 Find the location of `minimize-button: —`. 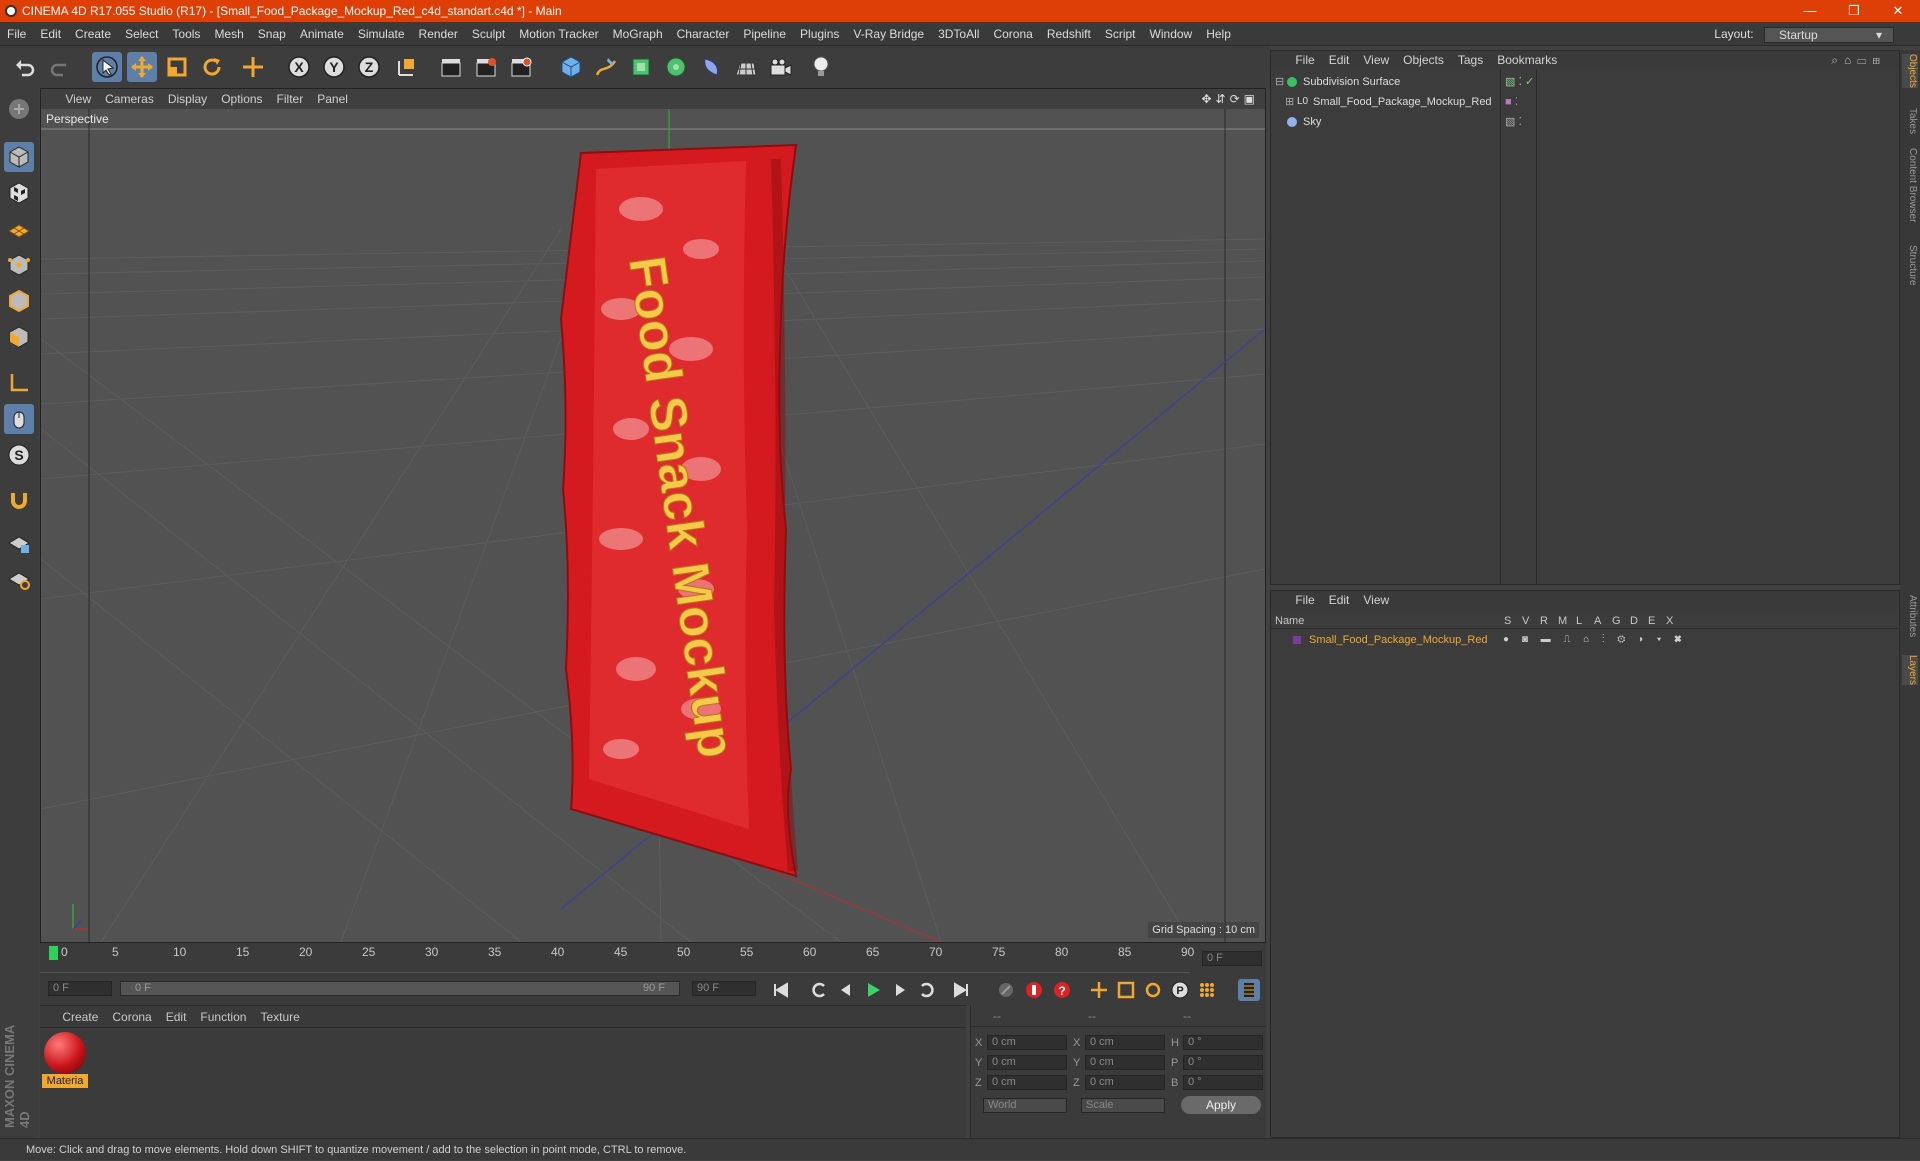

minimize-button: — is located at coordinates (1810, 11).